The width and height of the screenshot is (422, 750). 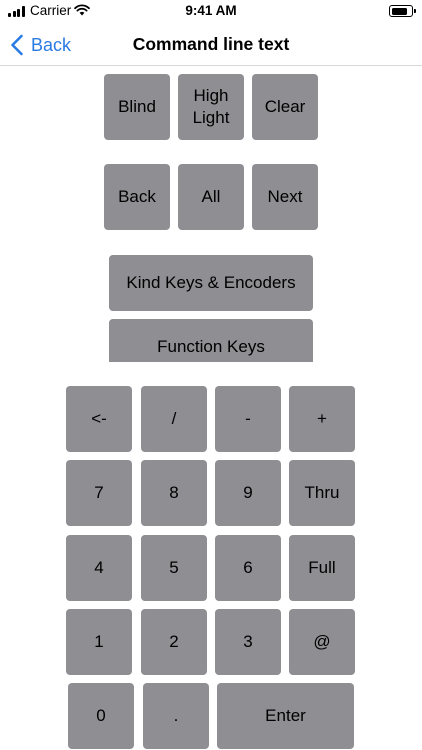 What do you see at coordinates (176, 716) in the screenshot?
I see `decimal-point-key: .` at bounding box center [176, 716].